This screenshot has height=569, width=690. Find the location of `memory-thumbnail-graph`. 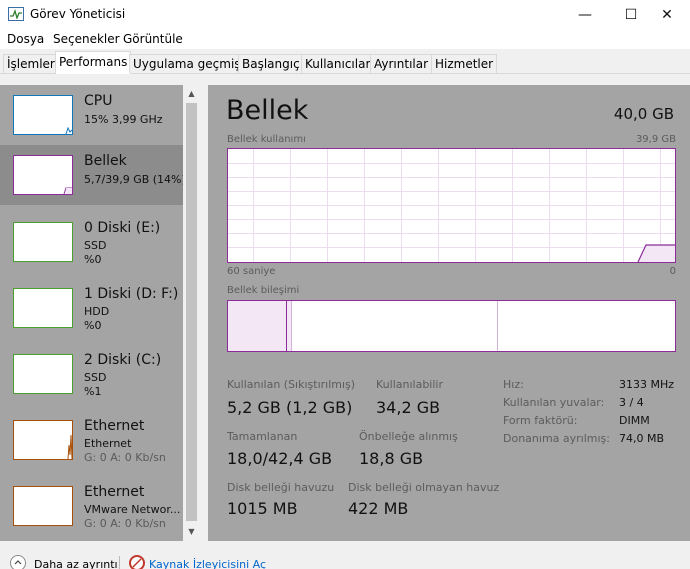

memory-thumbnail-graph is located at coordinates (43, 175).